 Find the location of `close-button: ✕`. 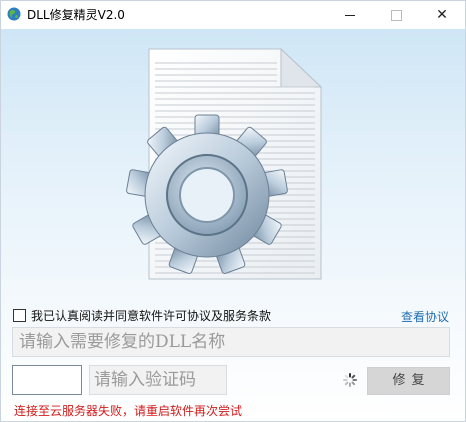

close-button: ✕ is located at coordinates (442, 15).